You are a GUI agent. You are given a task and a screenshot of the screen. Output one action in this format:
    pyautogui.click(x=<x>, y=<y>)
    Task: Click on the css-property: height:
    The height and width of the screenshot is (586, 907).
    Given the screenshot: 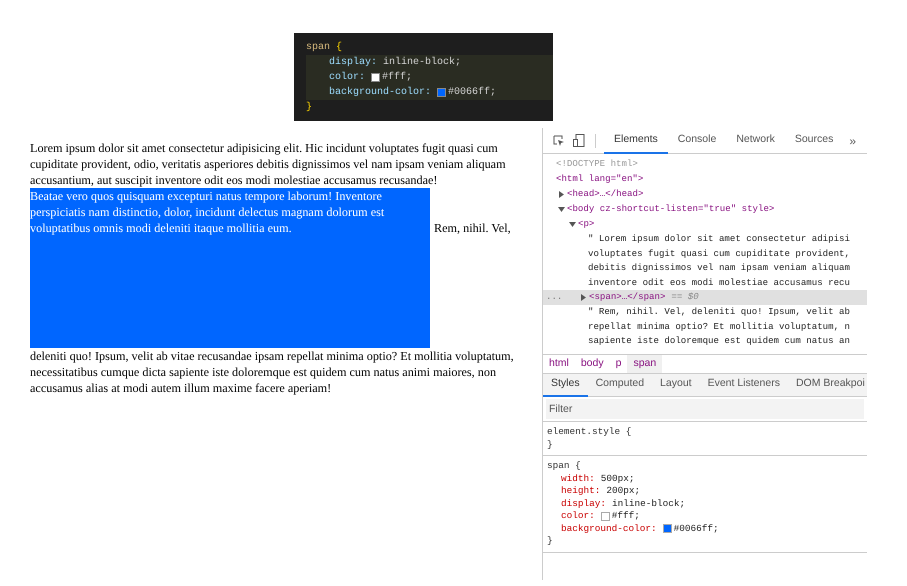 What is the action you would take?
    pyautogui.click(x=580, y=491)
    